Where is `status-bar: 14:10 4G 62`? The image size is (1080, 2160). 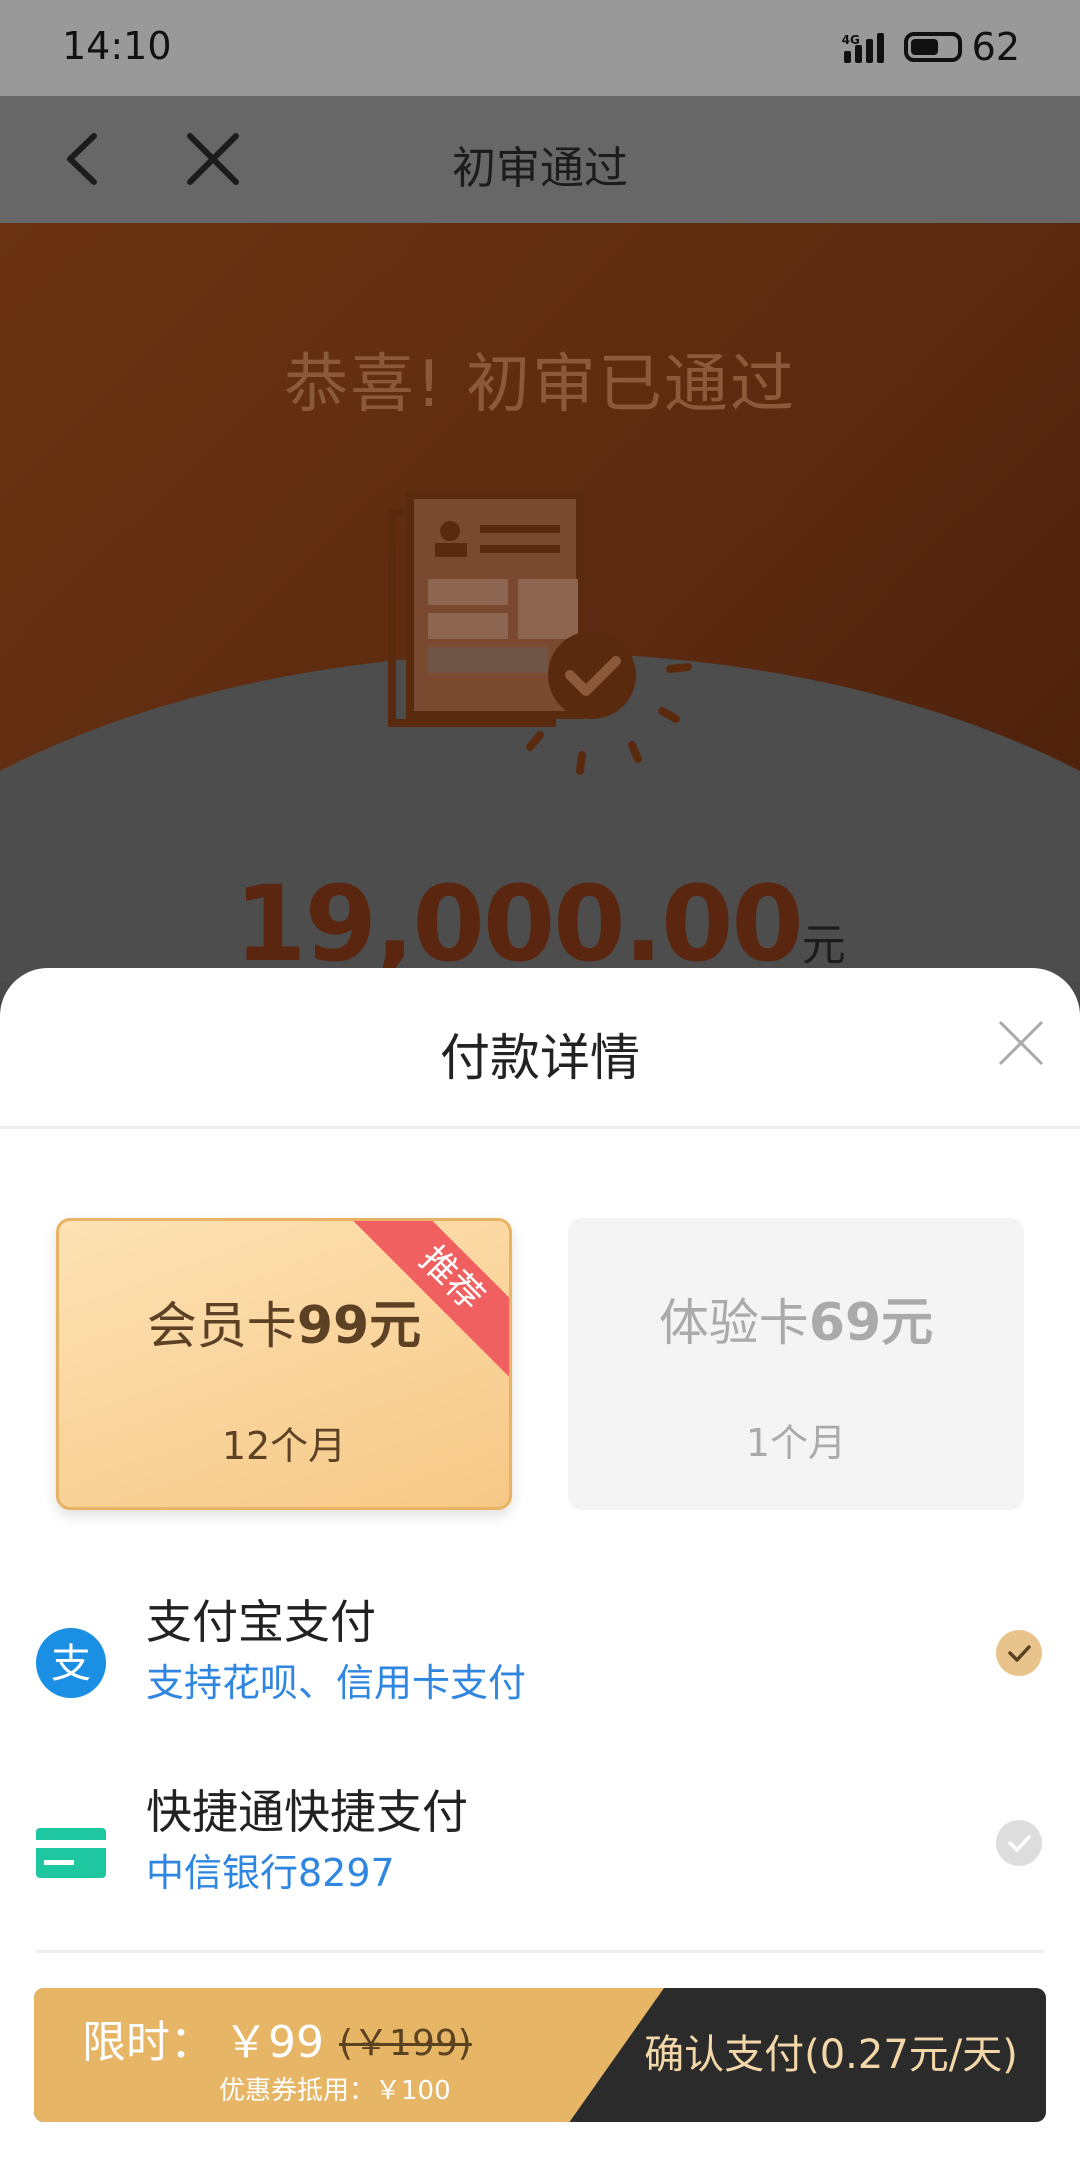
status-bar: 14:10 4G 62 is located at coordinates (540, 48).